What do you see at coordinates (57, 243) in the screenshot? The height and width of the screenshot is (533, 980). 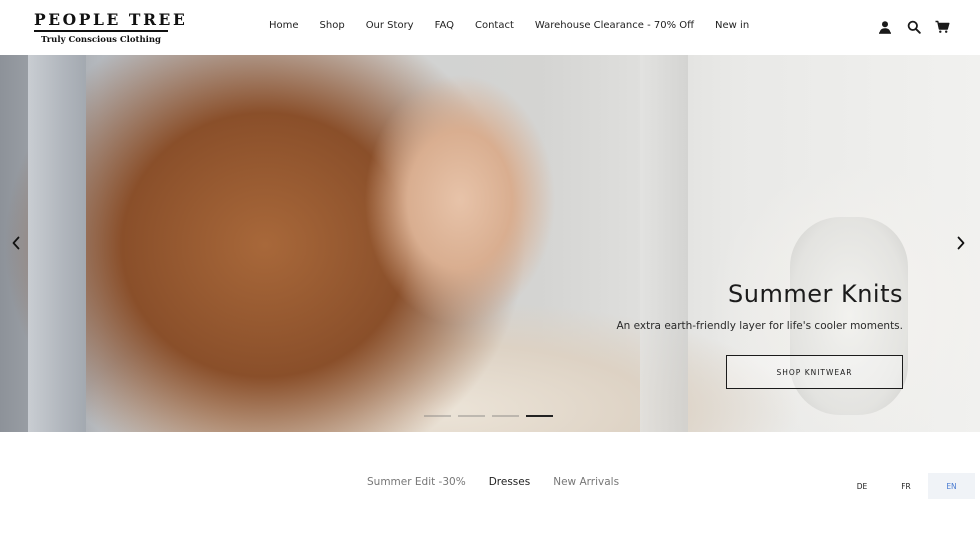 I see `hero-image-door-frame` at bounding box center [57, 243].